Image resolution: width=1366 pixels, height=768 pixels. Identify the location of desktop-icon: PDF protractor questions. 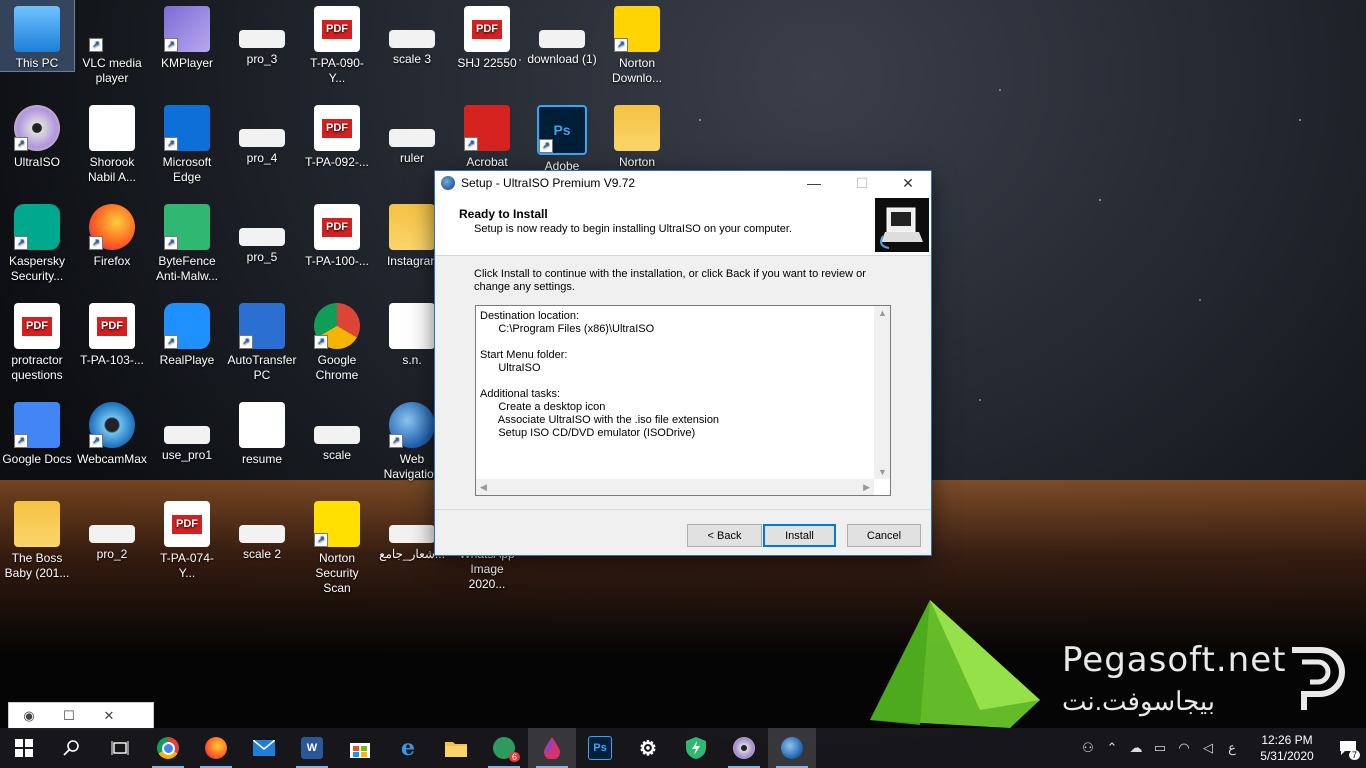
(37, 340).